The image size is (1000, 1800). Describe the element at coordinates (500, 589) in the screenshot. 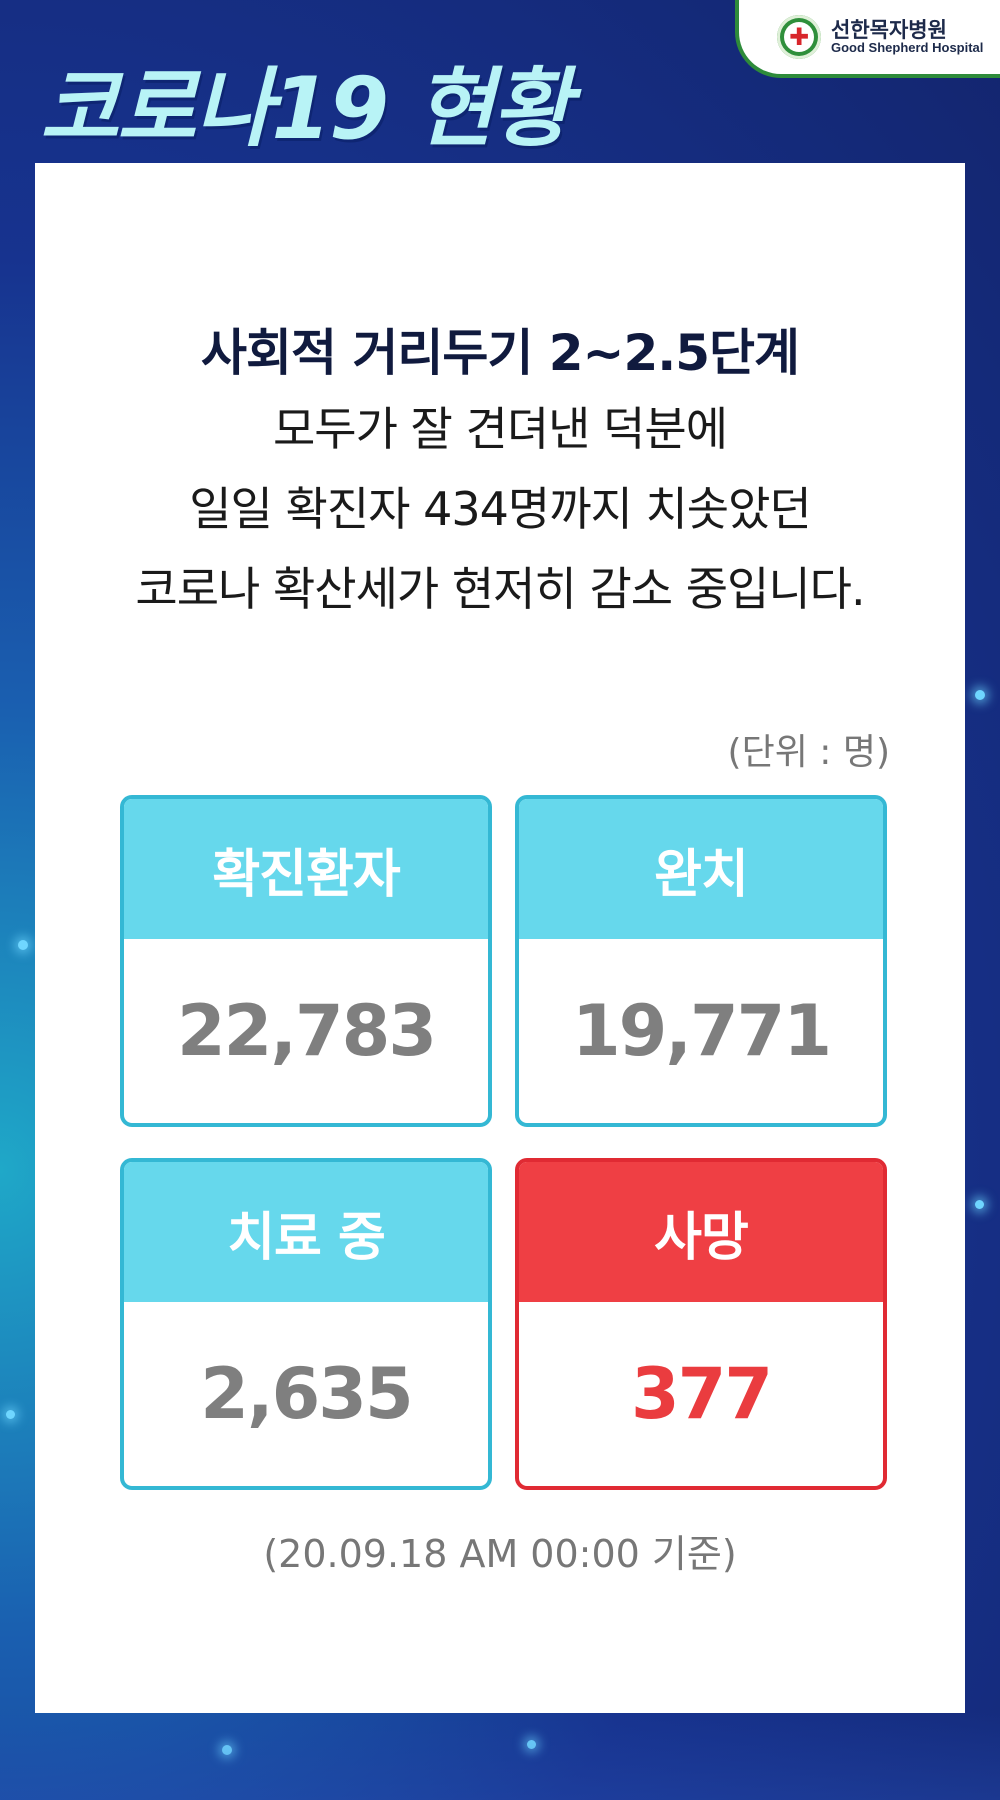

I see `message-line: 코로나 확산세가 현저히 감소 중입니다.` at that location.